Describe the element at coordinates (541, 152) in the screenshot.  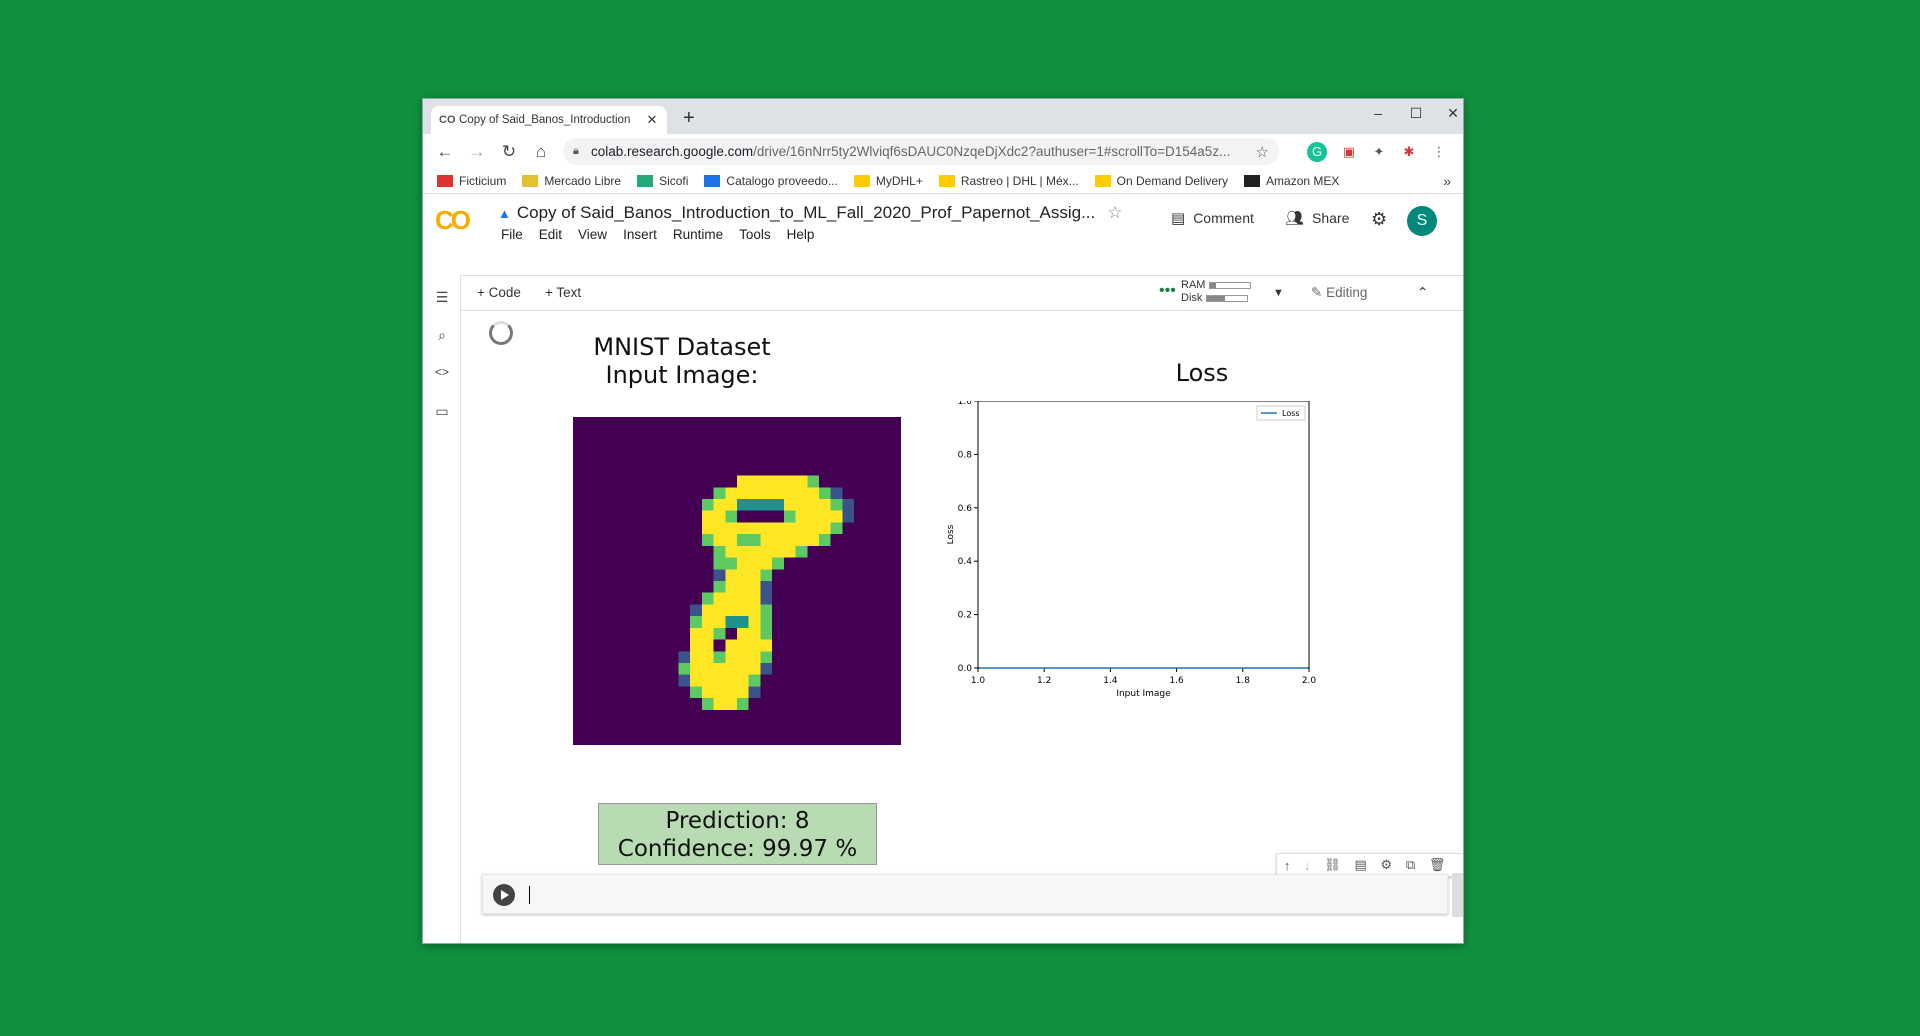
I see `home-icon: ⌂` at that location.